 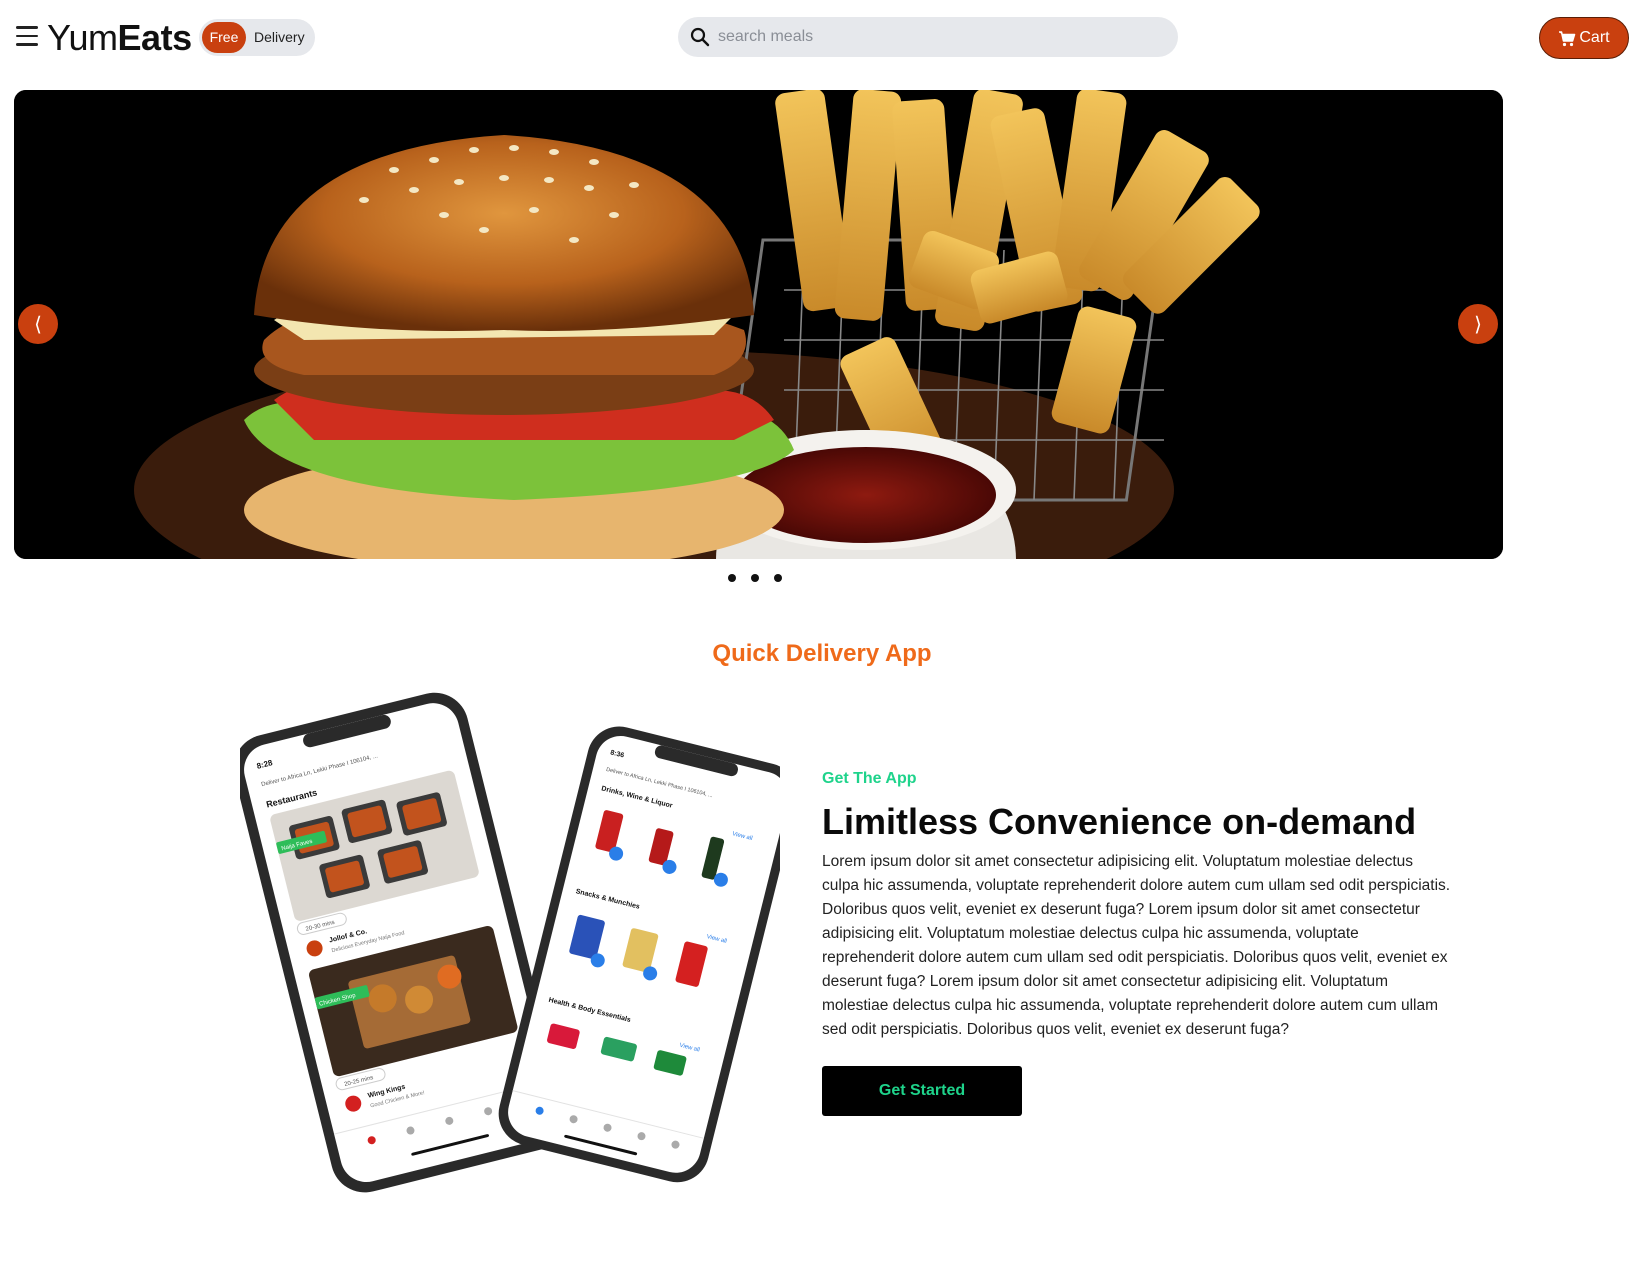 What do you see at coordinates (869, 778) in the screenshot?
I see `section-eyebrow: Get The App` at bounding box center [869, 778].